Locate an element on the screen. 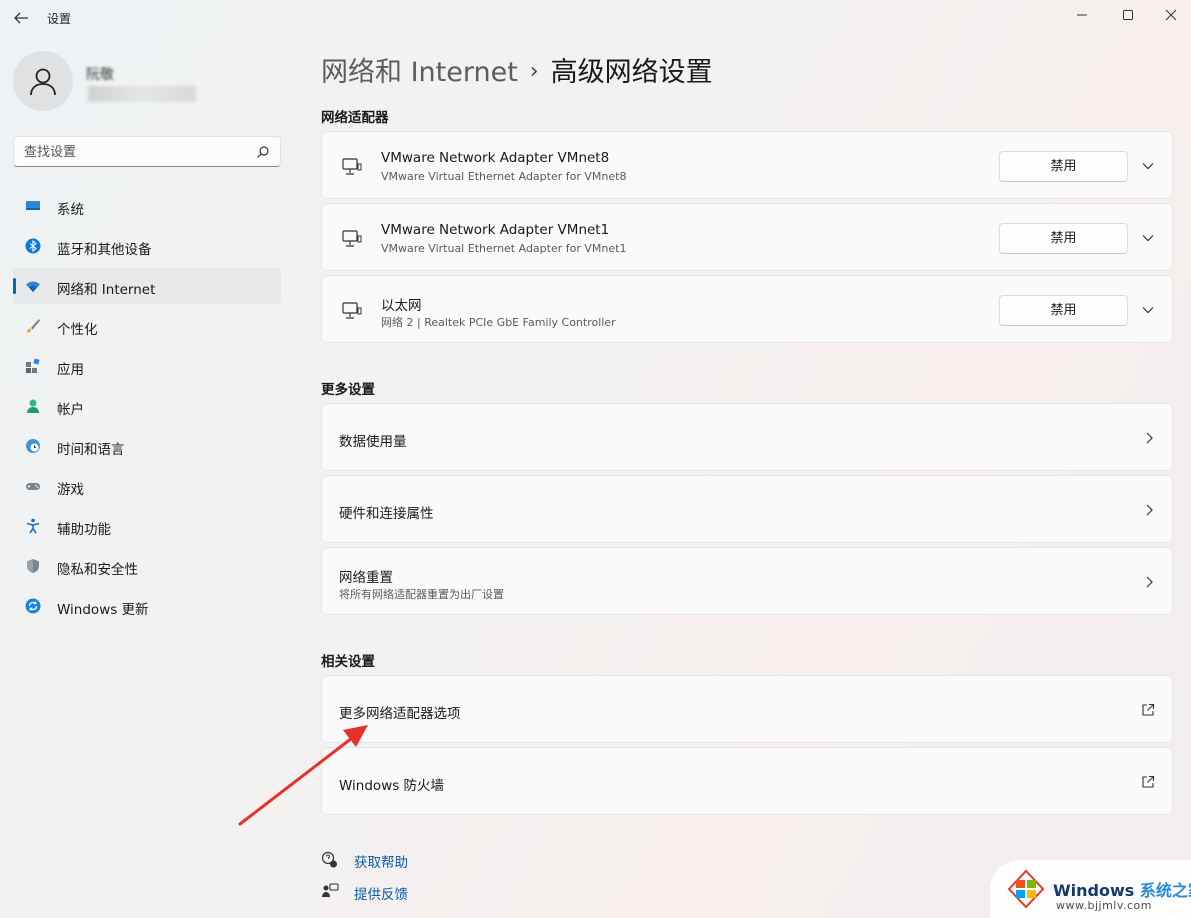 The width and height of the screenshot is (1191, 918). sidebar-item-label: 个性化 is located at coordinates (77, 330).